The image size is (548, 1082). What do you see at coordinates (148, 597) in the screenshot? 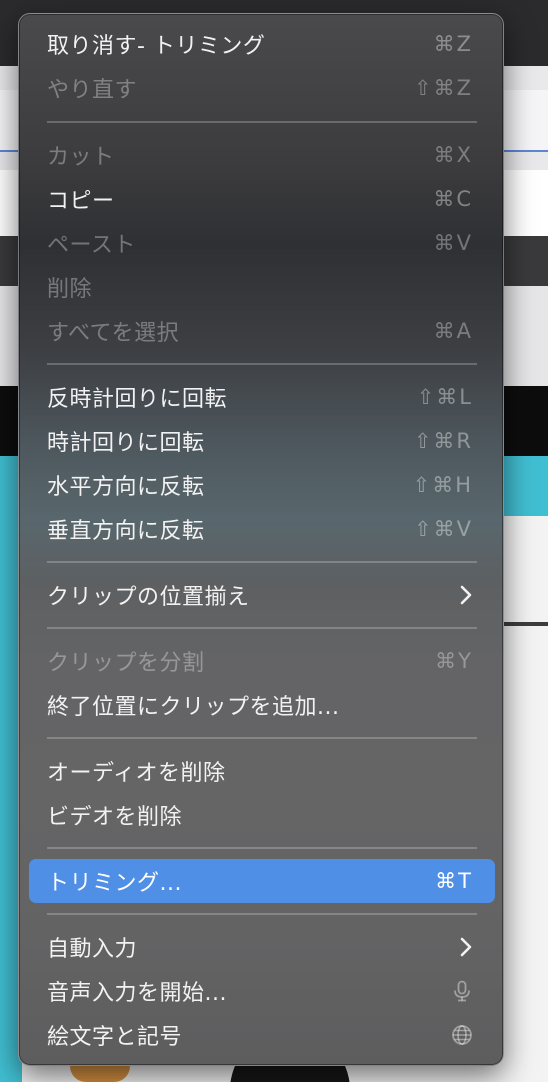
I see `menu-item-label: クリップの位置揃え` at bounding box center [148, 597].